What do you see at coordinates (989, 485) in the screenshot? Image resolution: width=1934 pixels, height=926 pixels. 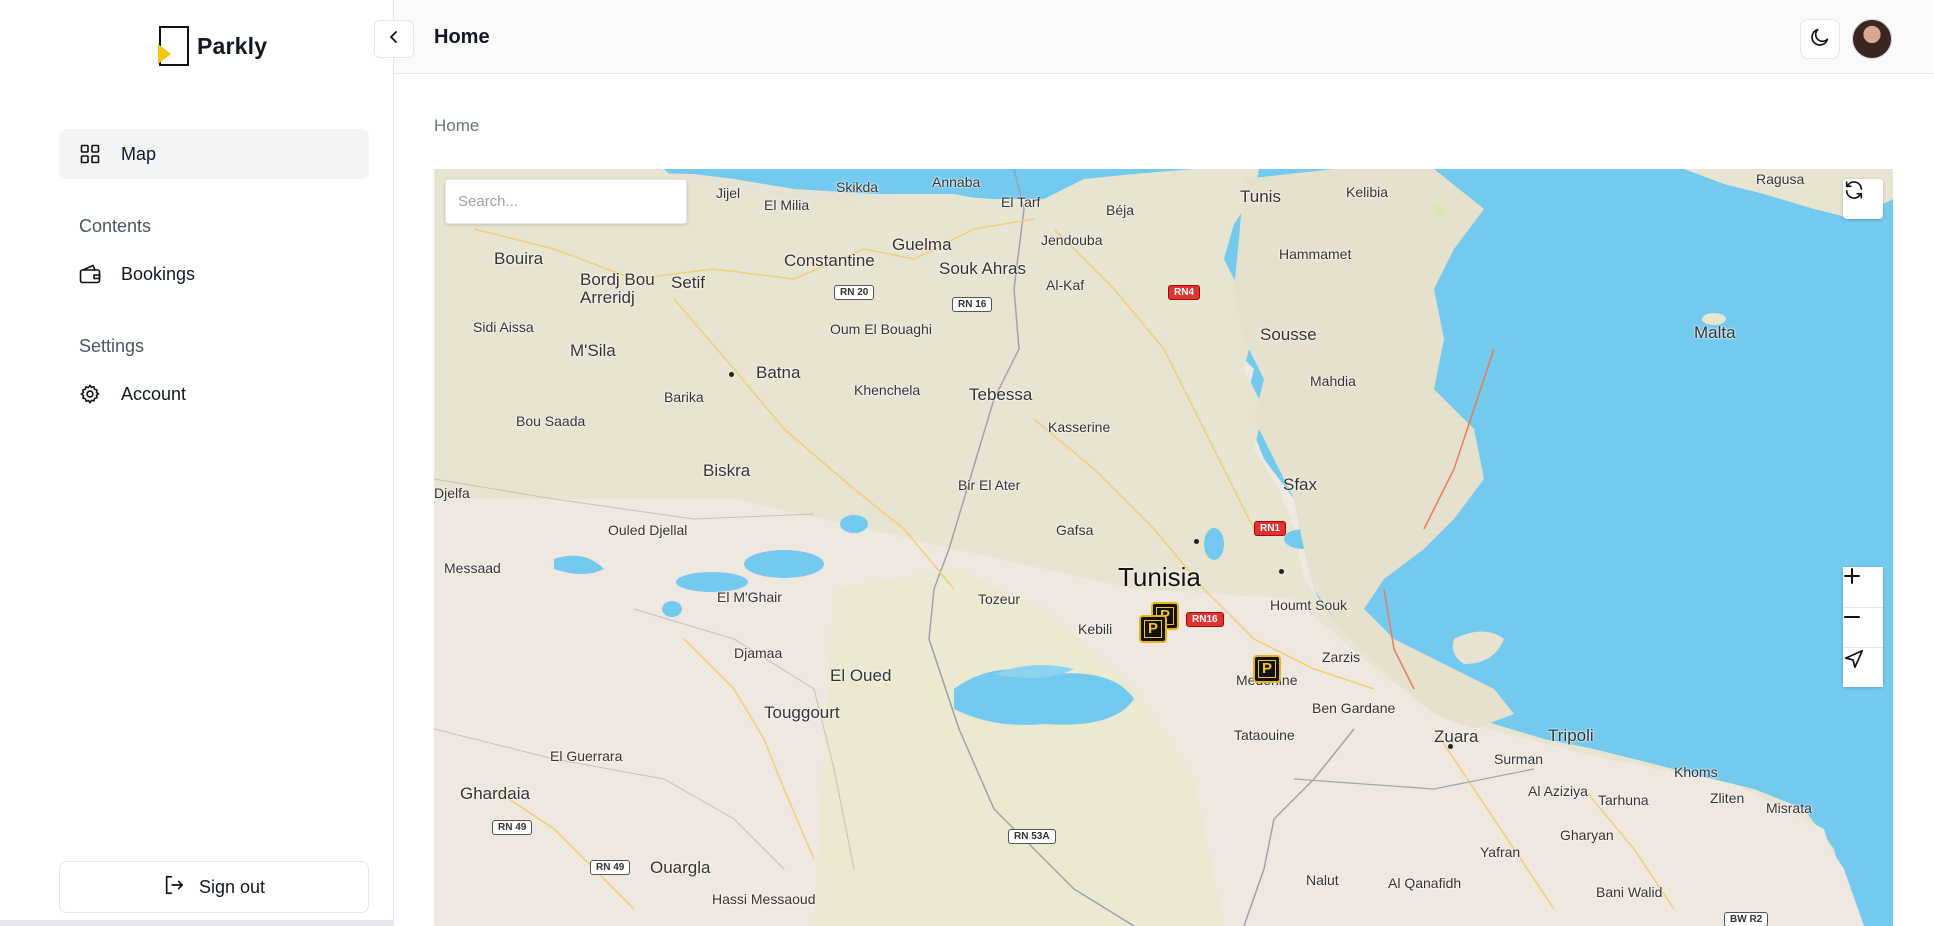 I see `map-label: Bir El Ater` at bounding box center [989, 485].